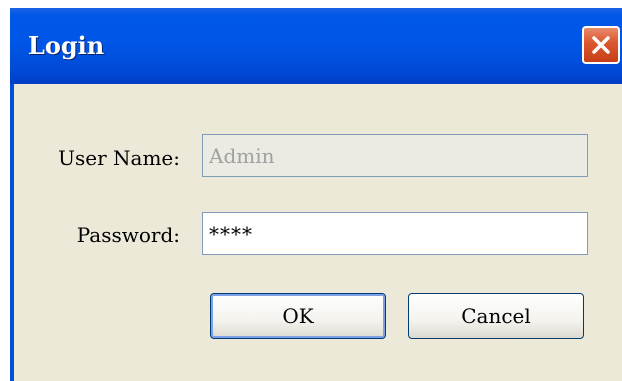 The width and height of the screenshot is (622, 381). Describe the element at coordinates (496, 316) in the screenshot. I see `cancel-button: Cancel` at that location.